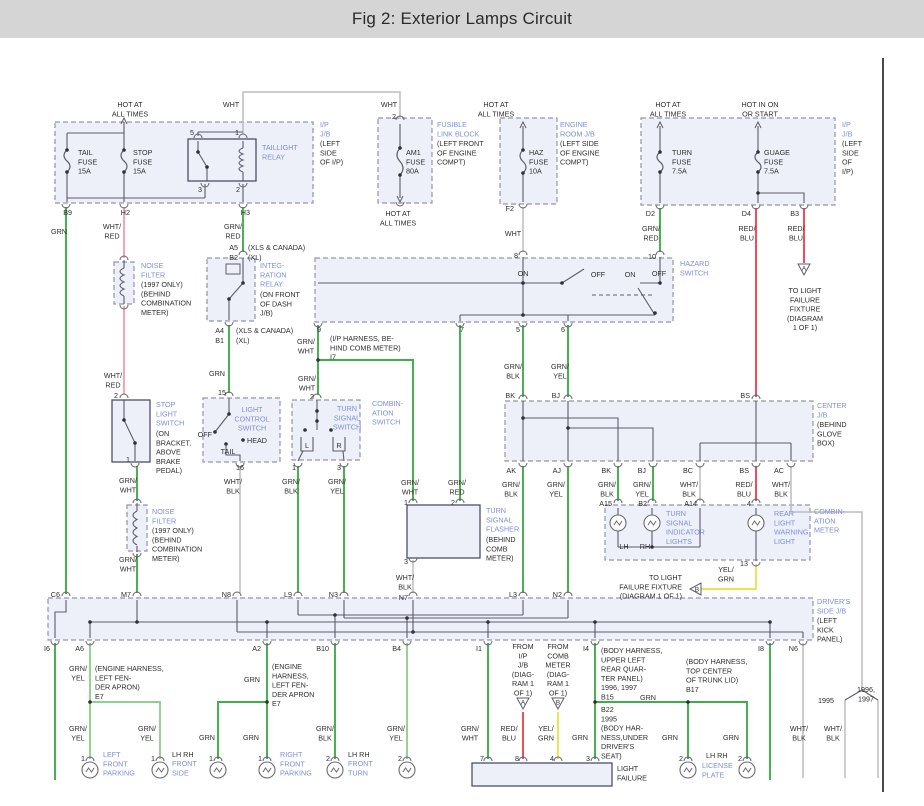 This screenshot has height=806, width=924. I want to click on wire-label: BK, so click(510, 395).